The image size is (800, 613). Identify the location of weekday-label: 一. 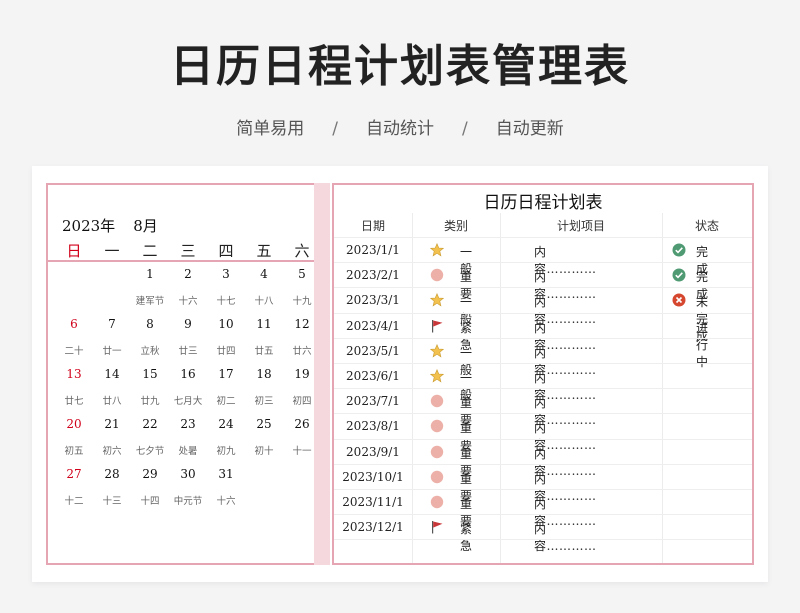
(112, 251).